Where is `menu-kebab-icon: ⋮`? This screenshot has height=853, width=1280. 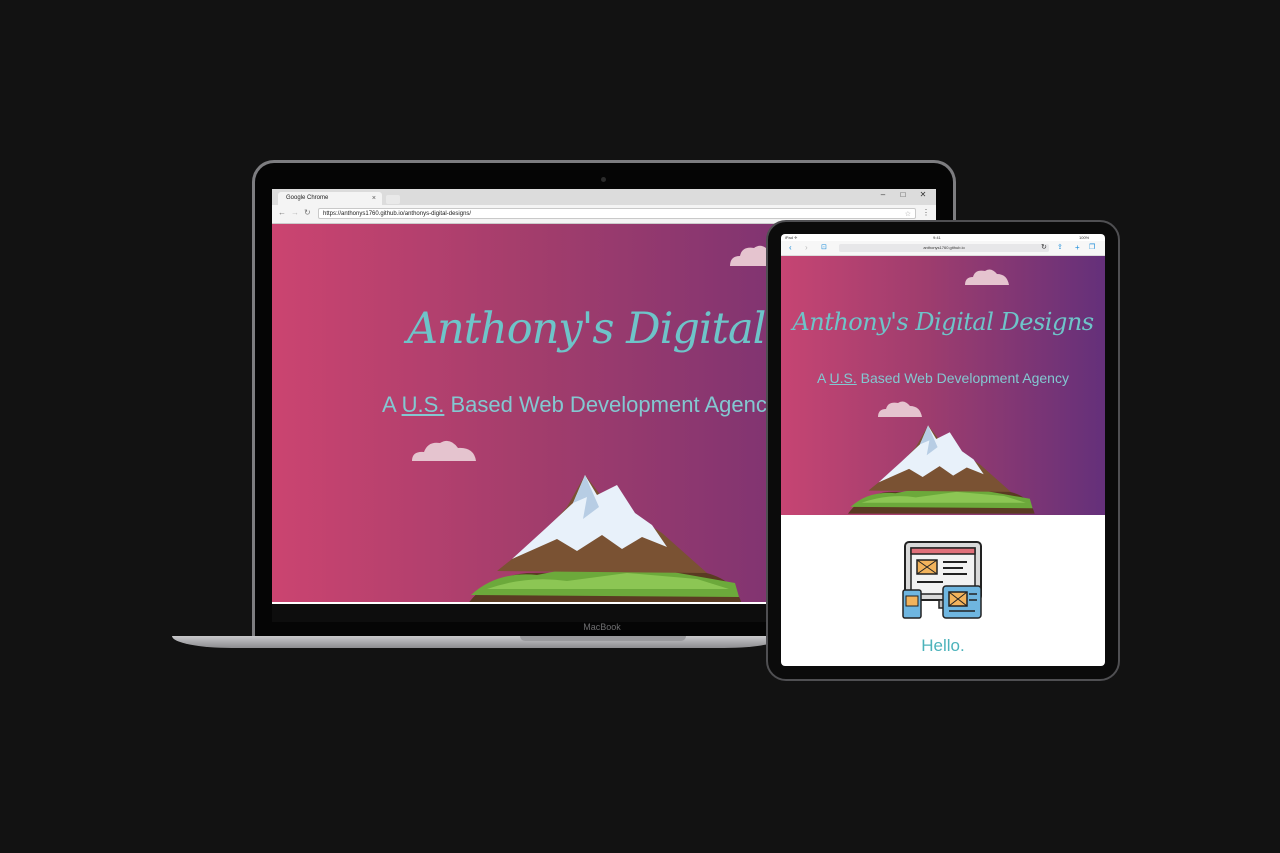 menu-kebab-icon: ⋮ is located at coordinates (926, 212).